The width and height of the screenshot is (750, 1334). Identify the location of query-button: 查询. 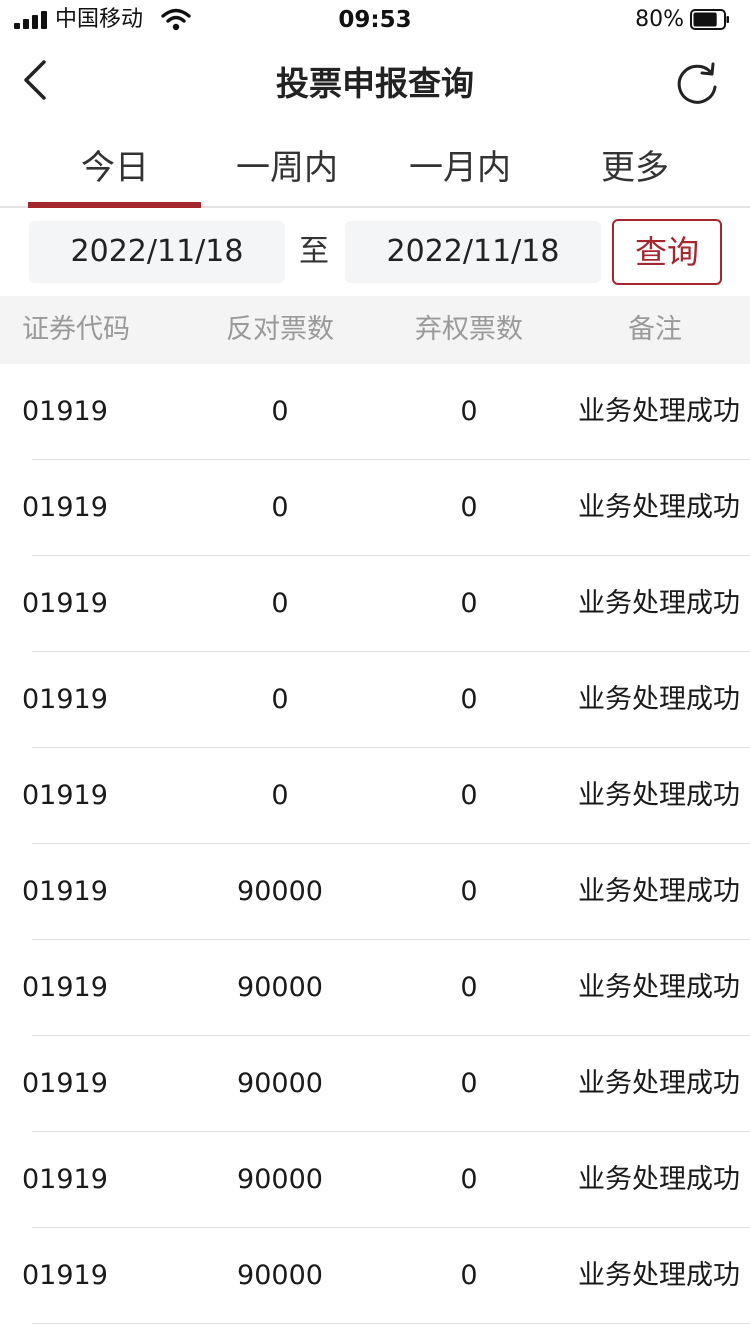
(667, 252).